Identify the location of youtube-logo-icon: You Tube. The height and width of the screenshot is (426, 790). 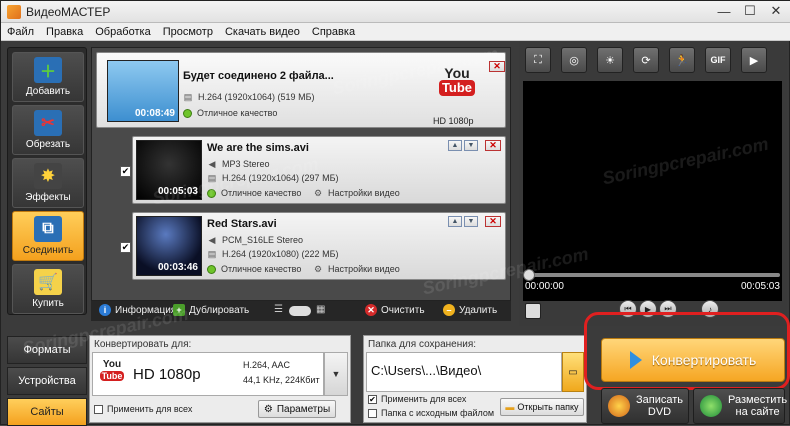
(112, 370).